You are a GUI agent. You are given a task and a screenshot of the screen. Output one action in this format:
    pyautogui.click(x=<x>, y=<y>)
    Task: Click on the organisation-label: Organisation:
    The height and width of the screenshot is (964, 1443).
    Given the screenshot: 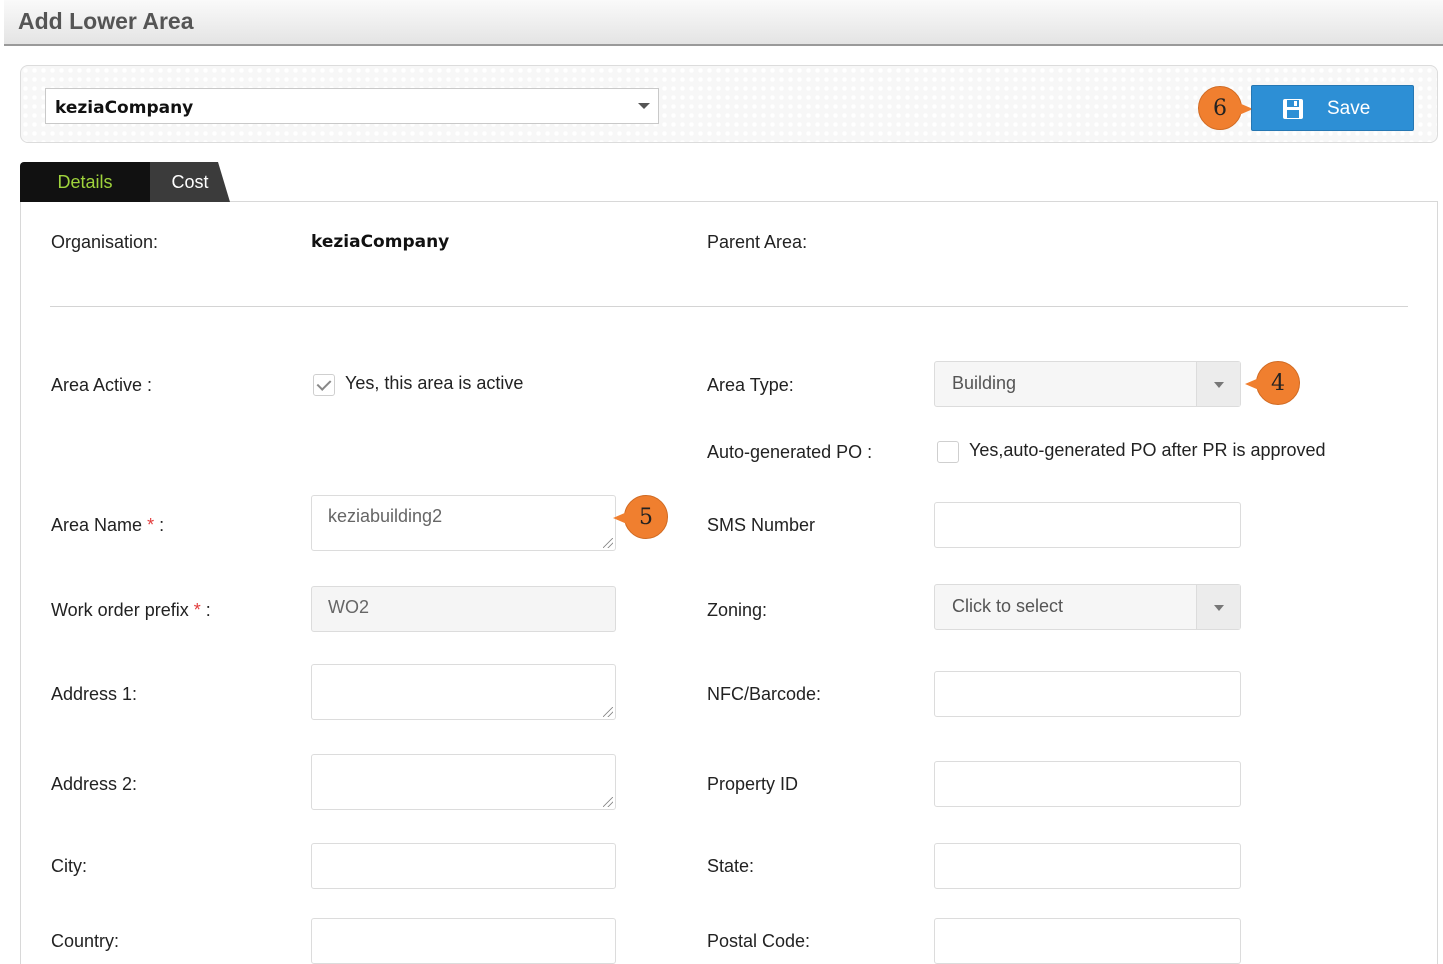 What is the action you would take?
    pyautogui.click(x=105, y=242)
    